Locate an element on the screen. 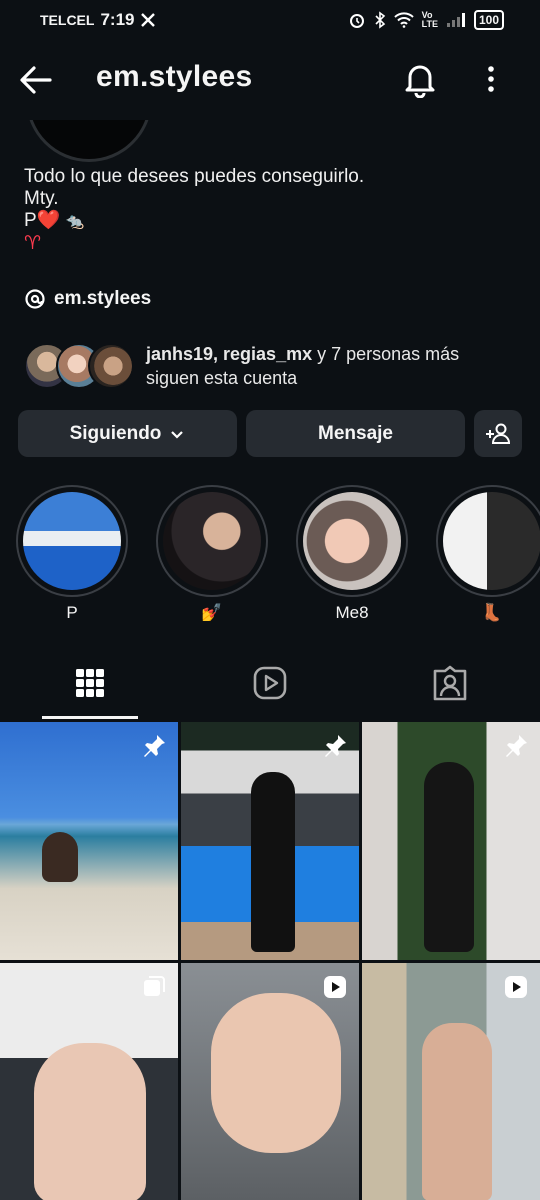 This screenshot has height=1200, width=540. battery-indicator: 100 is located at coordinates (488, 20).